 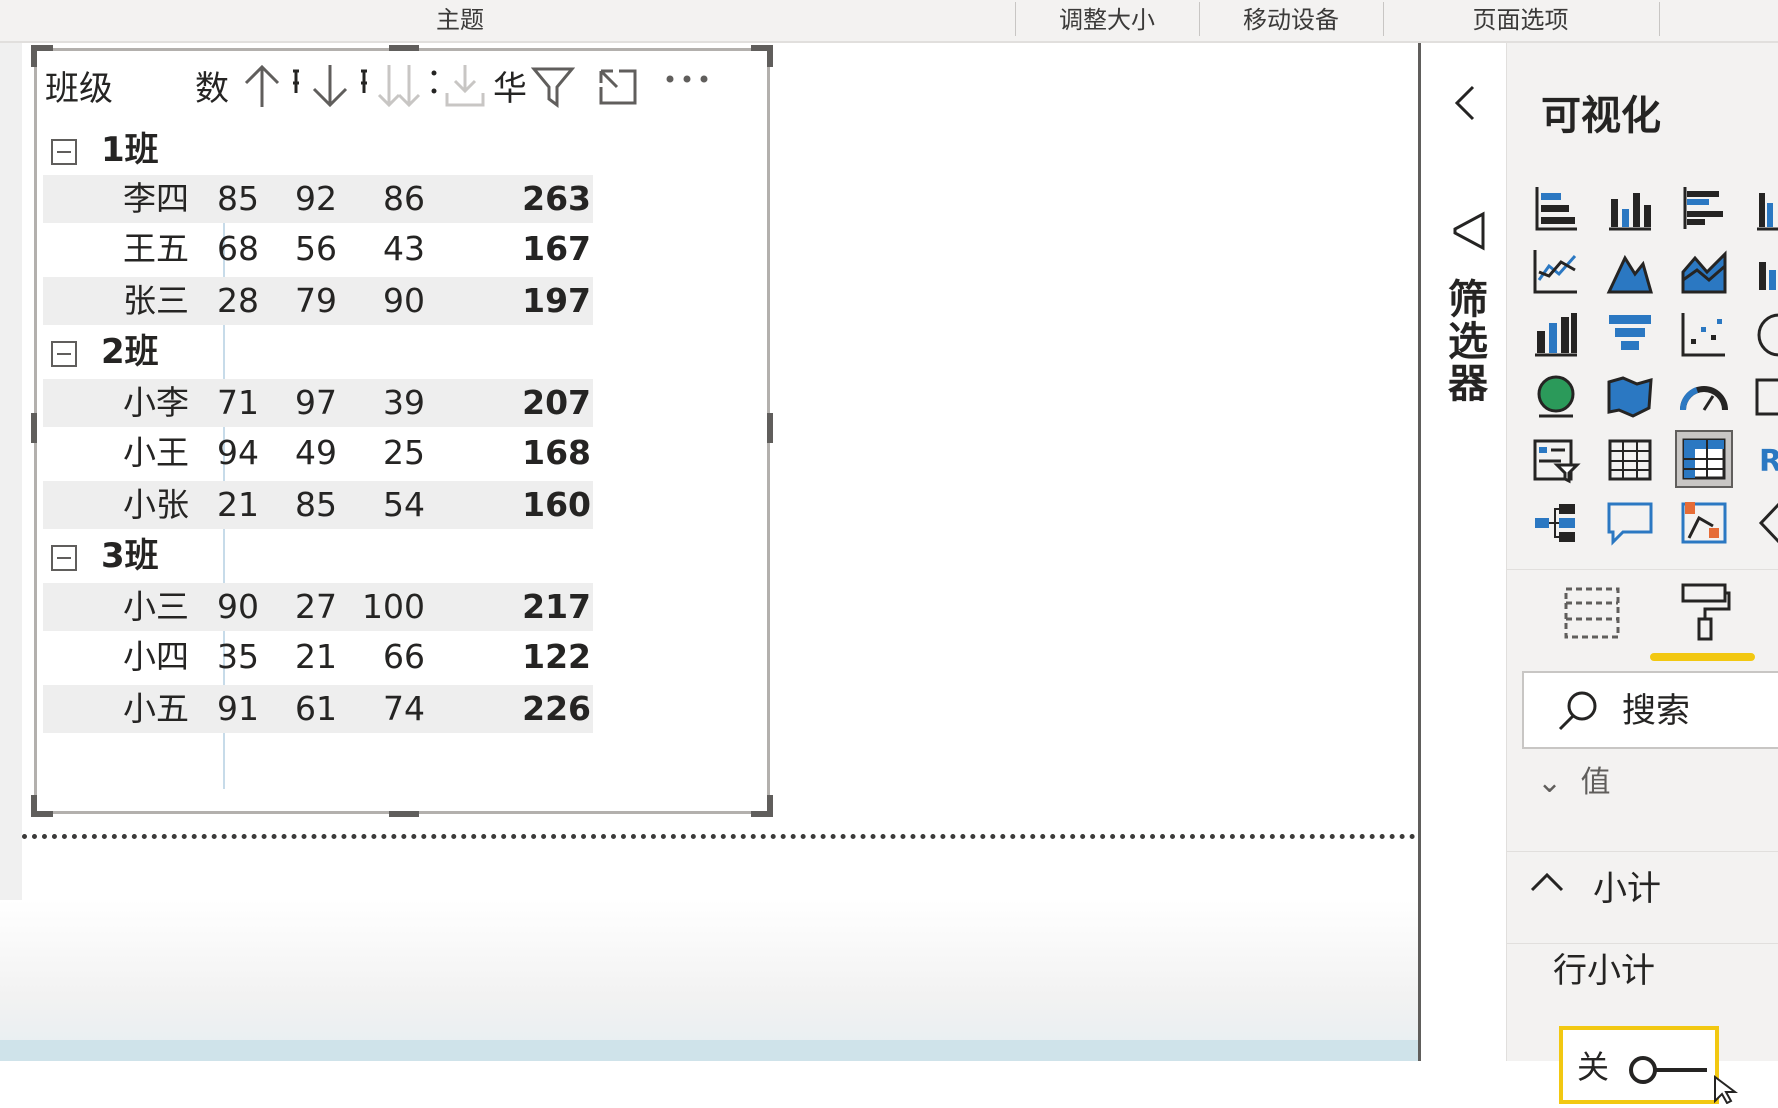 What do you see at coordinates (1574, 779) in the screenshot?
I see `section-values-header: ⌄ 值` at bounding box center [1574, 779].